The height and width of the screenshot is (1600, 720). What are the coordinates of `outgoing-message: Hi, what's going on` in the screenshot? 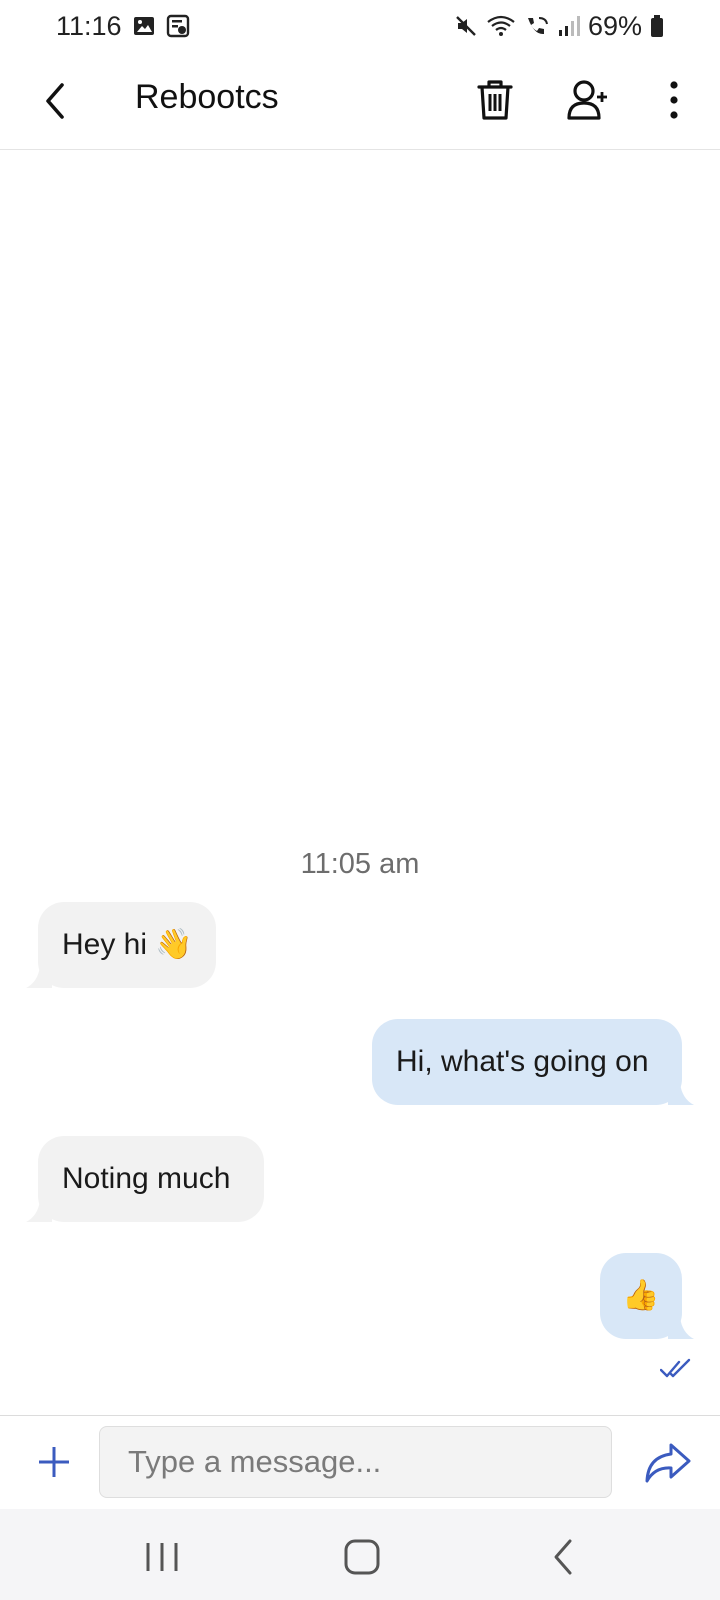 It's located at (533, 1062).